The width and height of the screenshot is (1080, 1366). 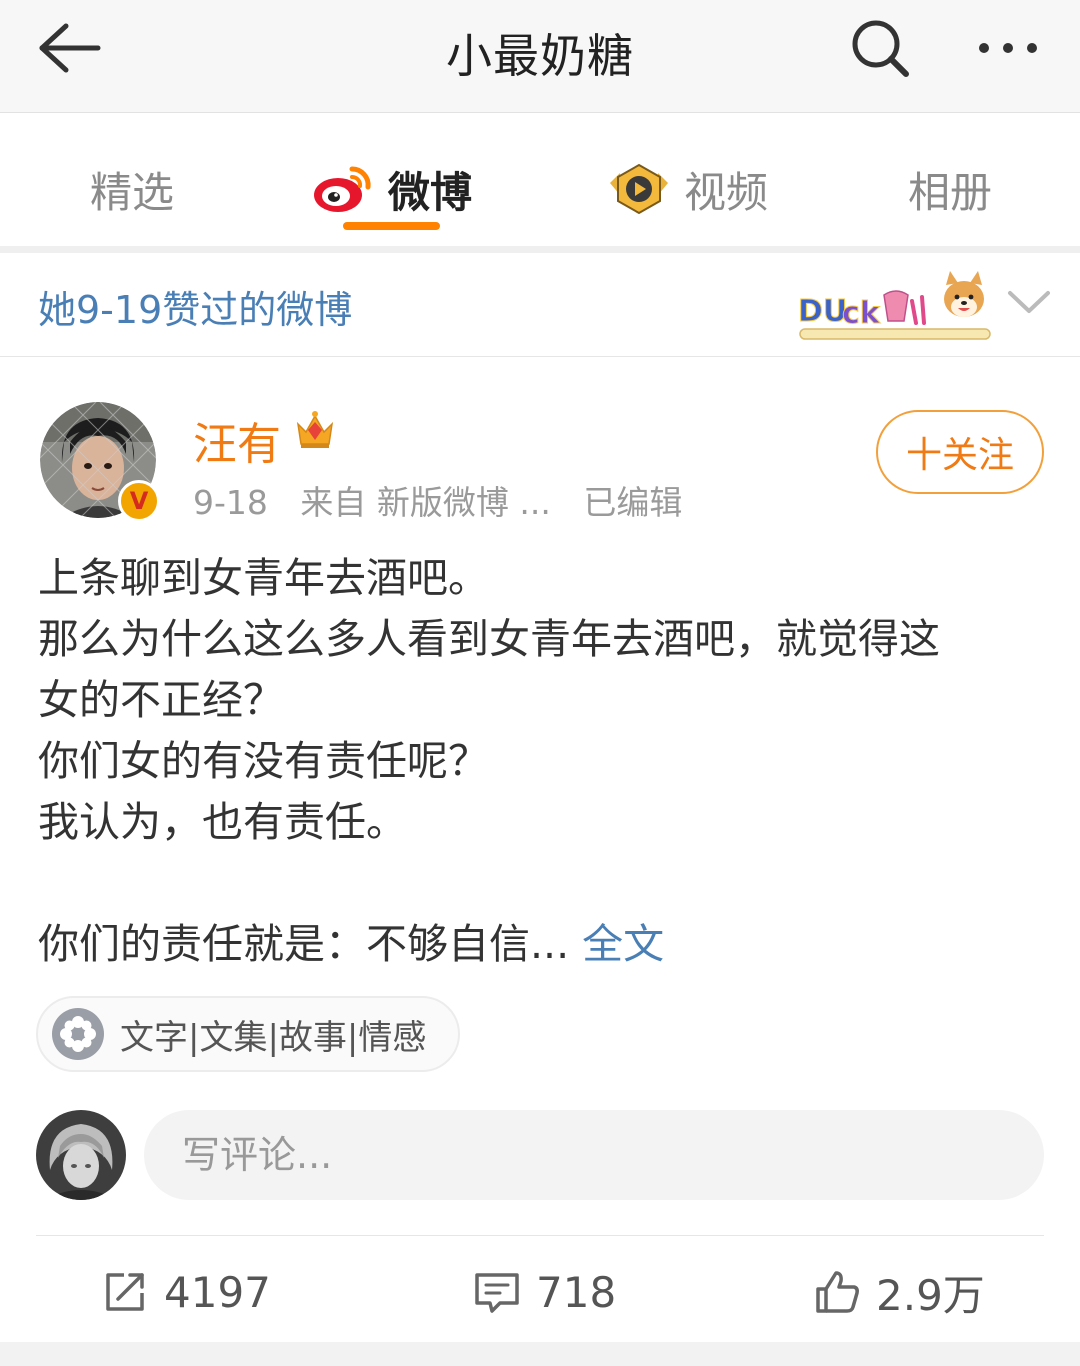 What do you see at coordinates (594, 1155) in the screenshot?
I see `comment-input` at bounding box center [594, 1155].